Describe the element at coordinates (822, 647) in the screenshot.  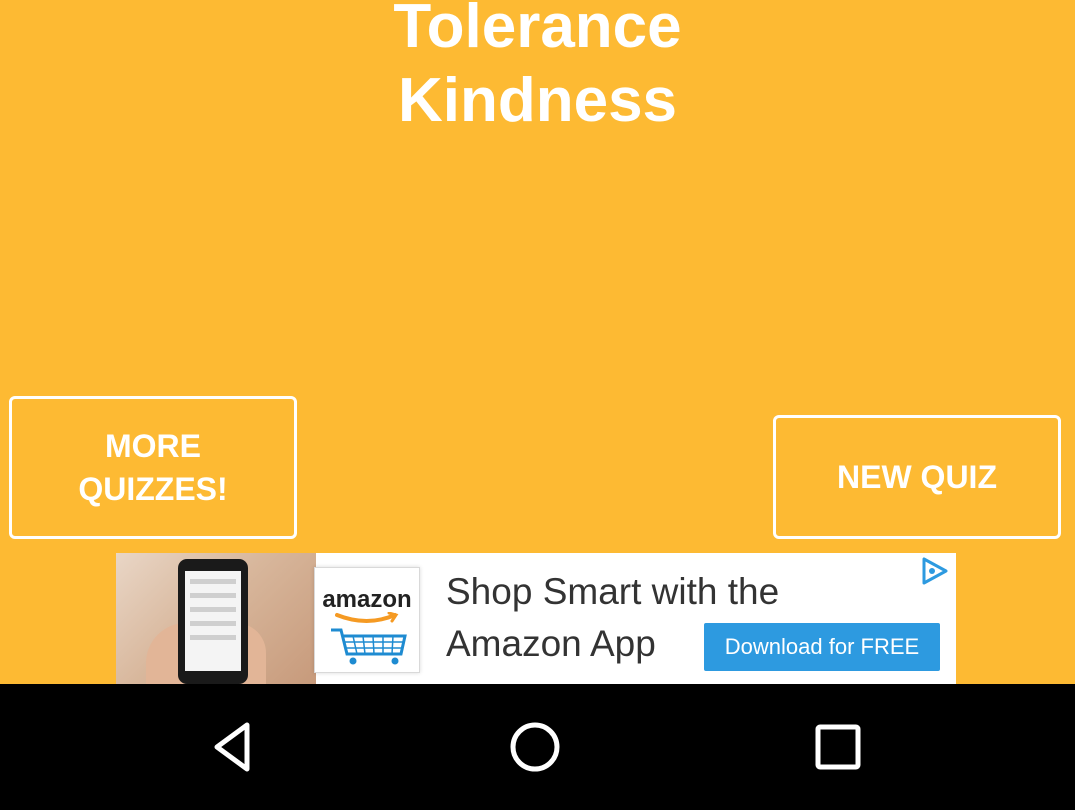
I see `ad-download-button: Download for FREE` at that location.